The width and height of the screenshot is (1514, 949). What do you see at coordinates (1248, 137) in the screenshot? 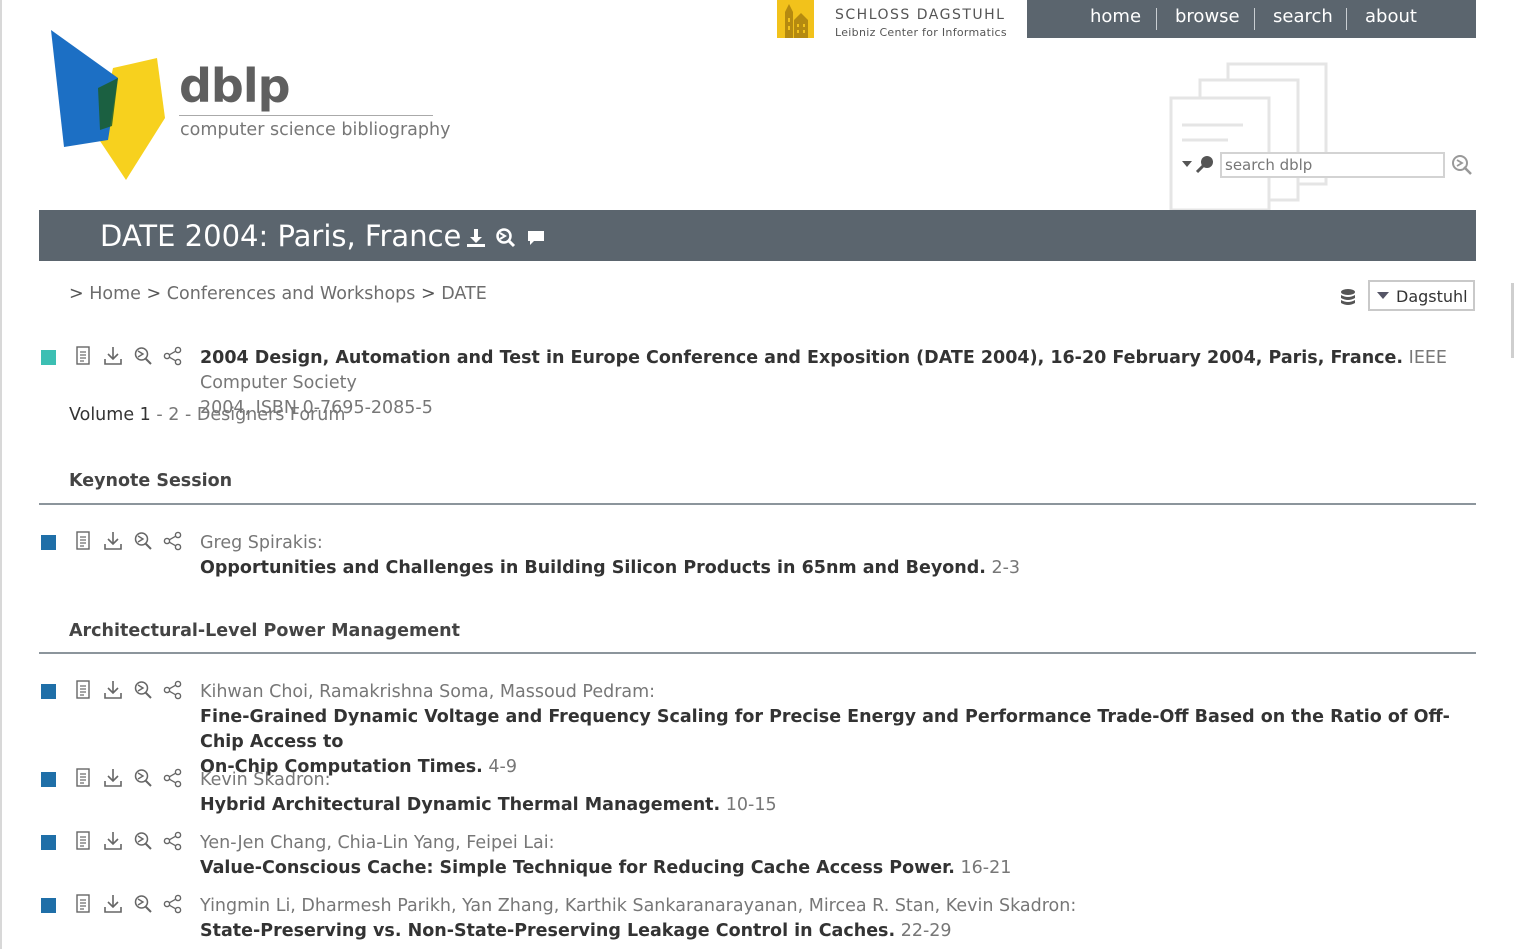
I see `search-background-pages-icon` at bounding box center [1248, 137].